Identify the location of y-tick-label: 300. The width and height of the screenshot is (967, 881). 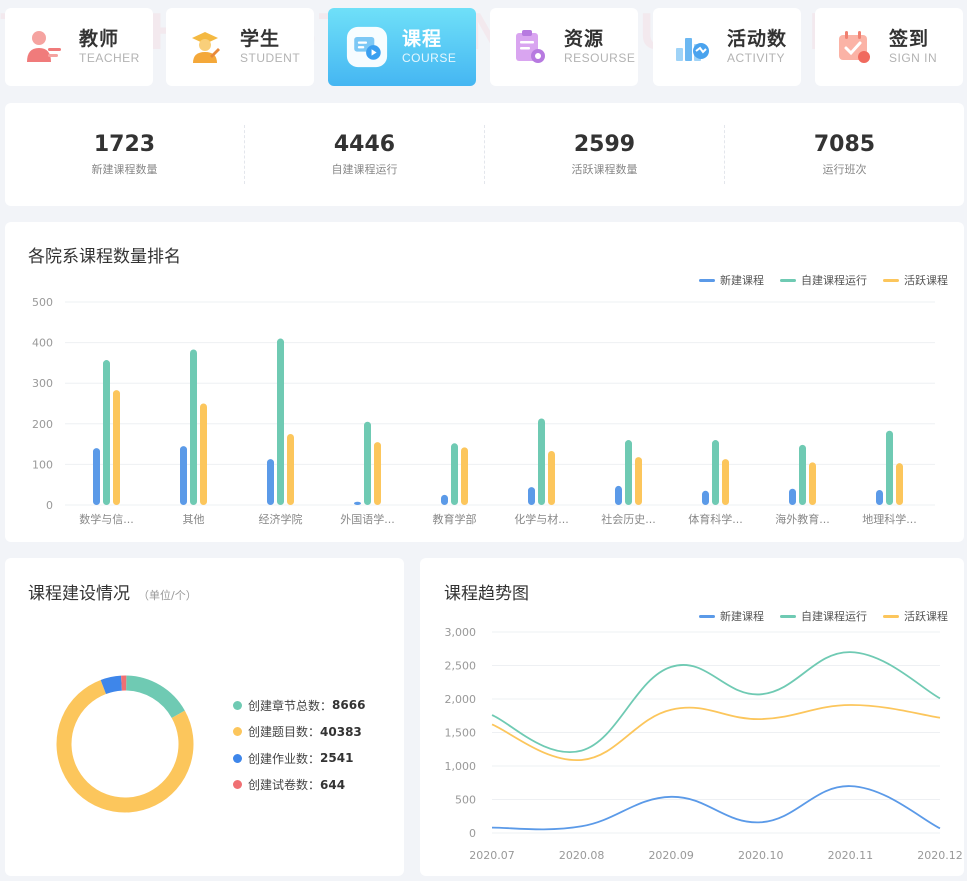
(42, 383).